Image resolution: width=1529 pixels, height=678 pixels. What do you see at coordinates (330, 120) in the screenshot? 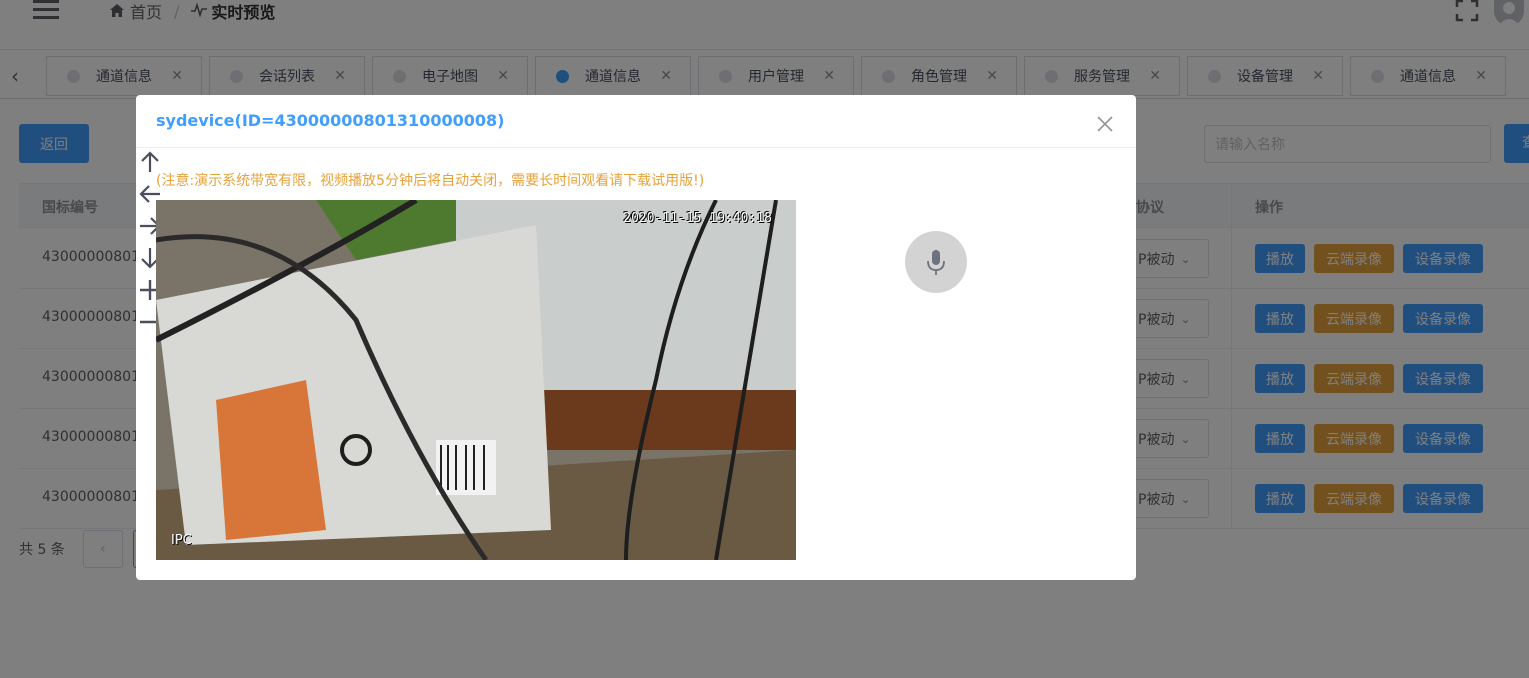
I see `dialog-title: sydevice(ID=43000000801310000008)` at bounding box center [330, 120].